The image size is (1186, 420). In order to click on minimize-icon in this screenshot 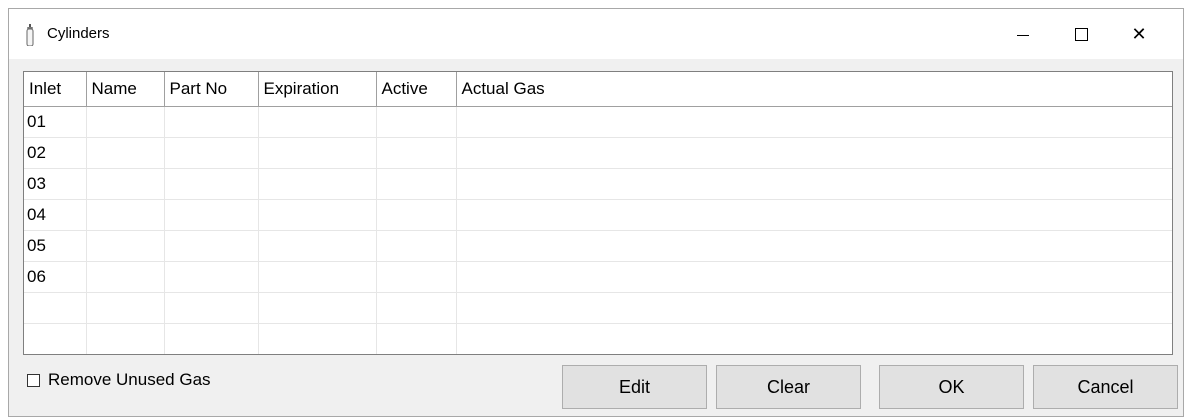, I will do `click(1023, 35)`.